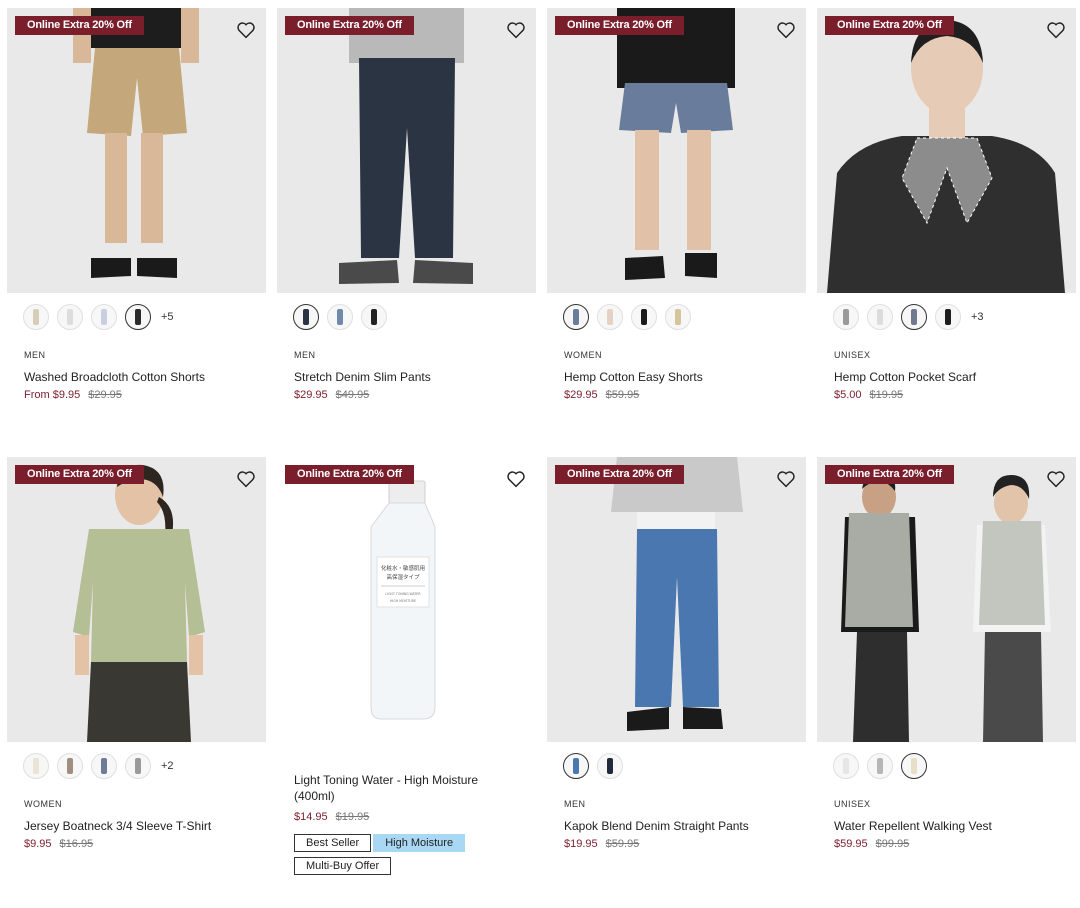 The image size is (1080, 908). I want to click on more-colors-count: +2, so click(167, 766).